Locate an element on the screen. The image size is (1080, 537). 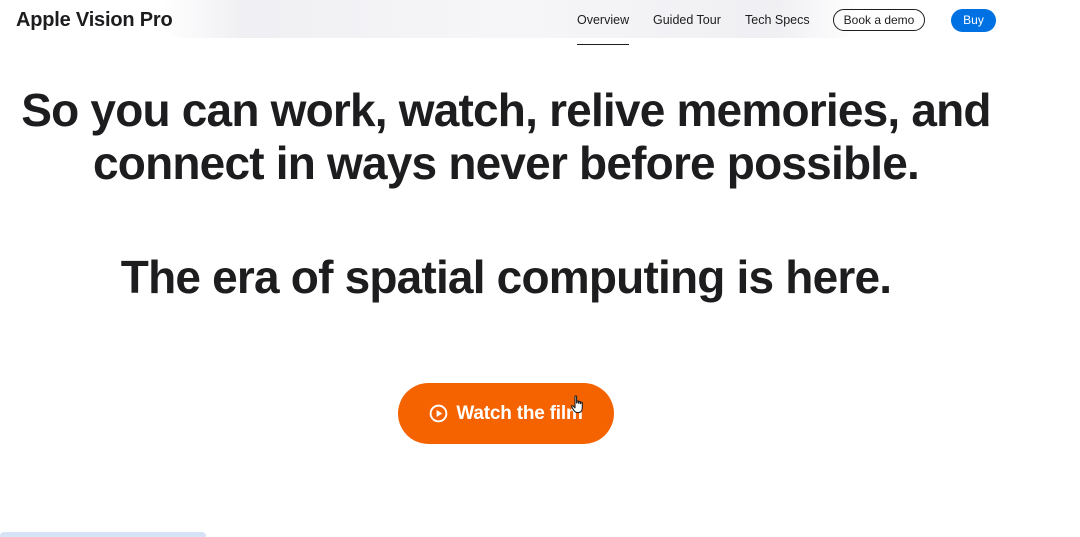
book-demo-button: Book a demo is located at coordinates (879, 20).